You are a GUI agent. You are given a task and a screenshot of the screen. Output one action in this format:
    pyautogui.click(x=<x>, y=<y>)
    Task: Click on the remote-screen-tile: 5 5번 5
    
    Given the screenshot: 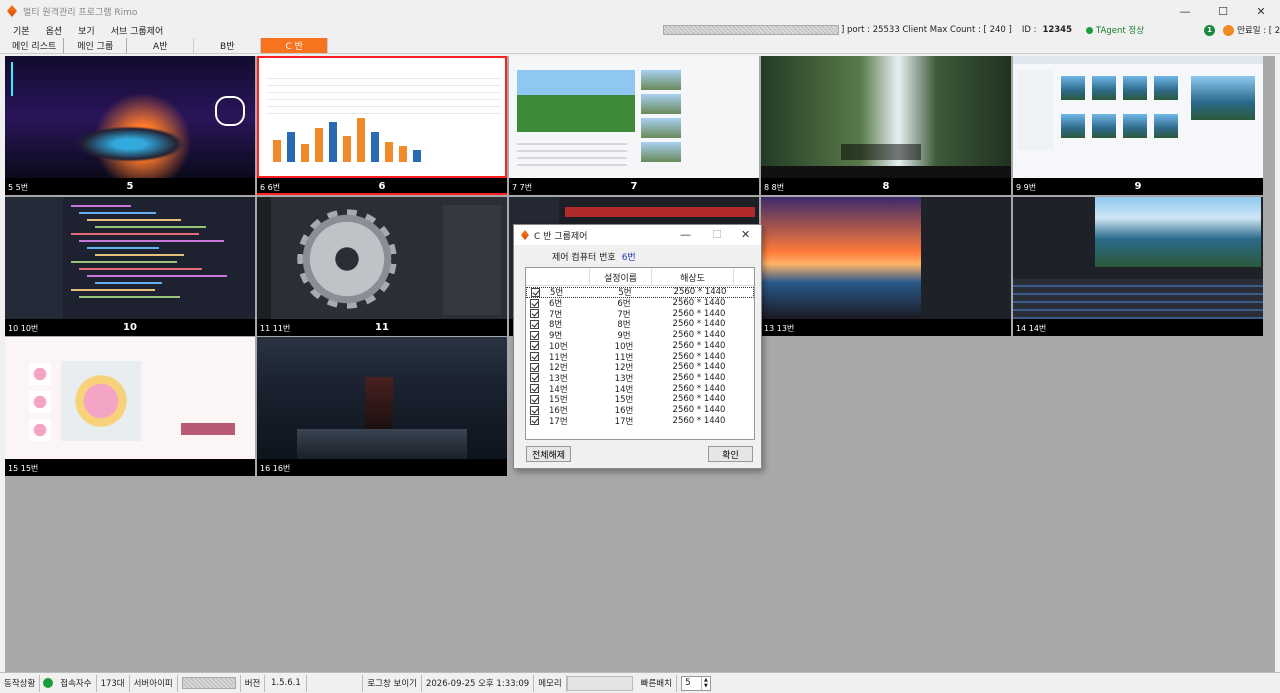 What is the action you would take?
    pyautogui.click(x=130, y=125)
    